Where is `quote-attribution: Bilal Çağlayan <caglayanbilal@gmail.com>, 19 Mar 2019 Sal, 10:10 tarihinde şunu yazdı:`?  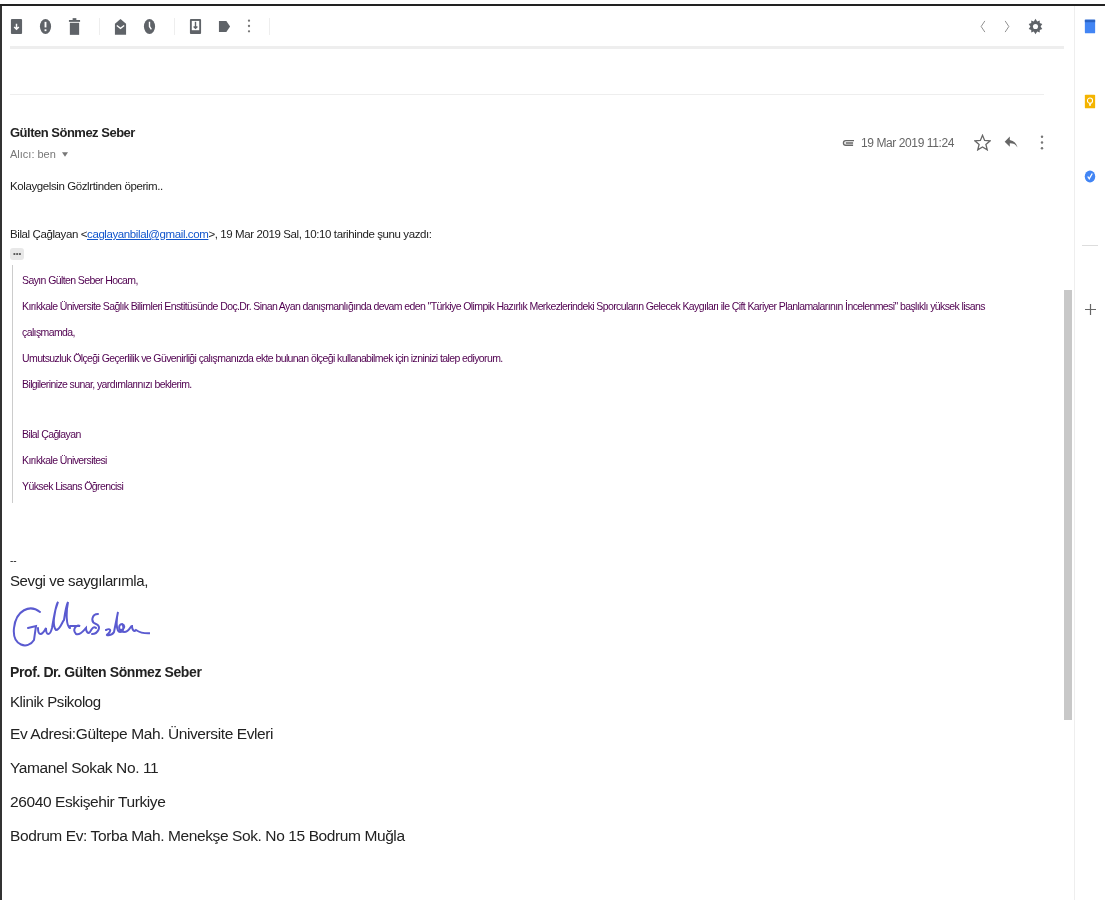 quote-attribution: Bilal Çağlayan <caglayanbilal@gmail.com>, 19 Mar 2019 Sal, 10:10 tarihinde şunu yazdı: is located at coordinates (221, 234).